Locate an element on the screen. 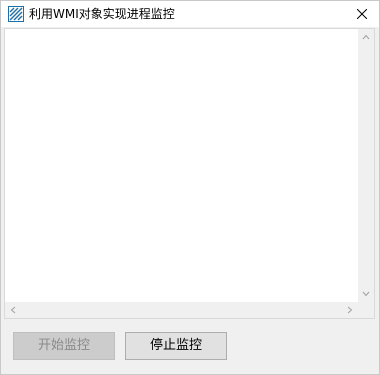 This screenshot has width=380, height=375. start-monitoring-button: 开始监控 is located at coordinates (64, 346).